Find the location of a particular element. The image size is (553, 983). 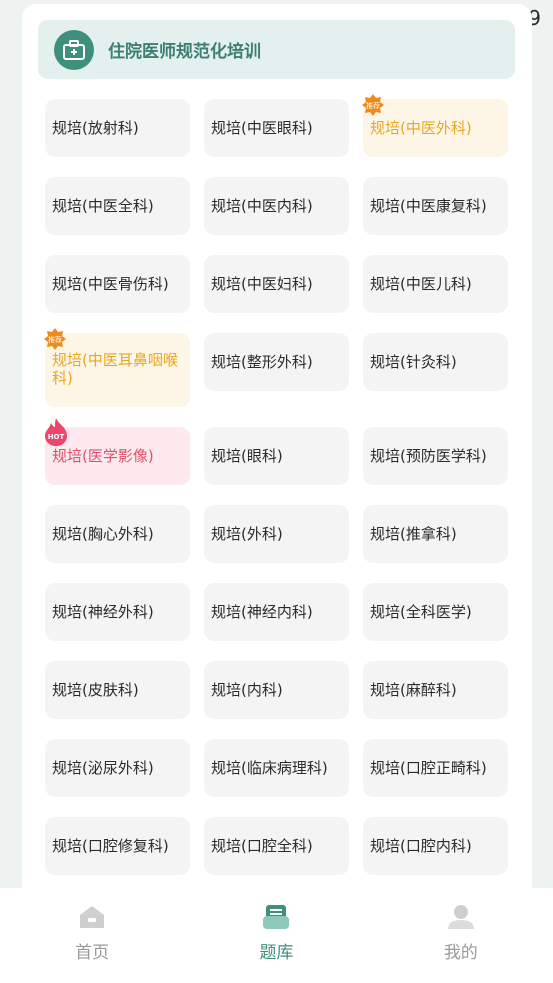

tab-question-bank: 题库 is located at coordinates (276, 935).